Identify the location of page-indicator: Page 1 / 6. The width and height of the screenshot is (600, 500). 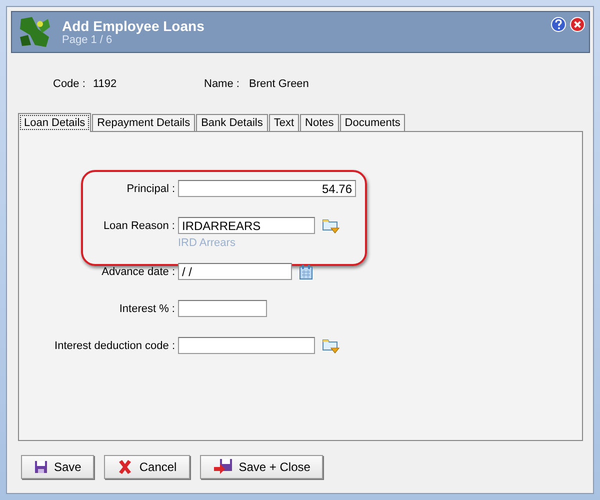
(88, 40).